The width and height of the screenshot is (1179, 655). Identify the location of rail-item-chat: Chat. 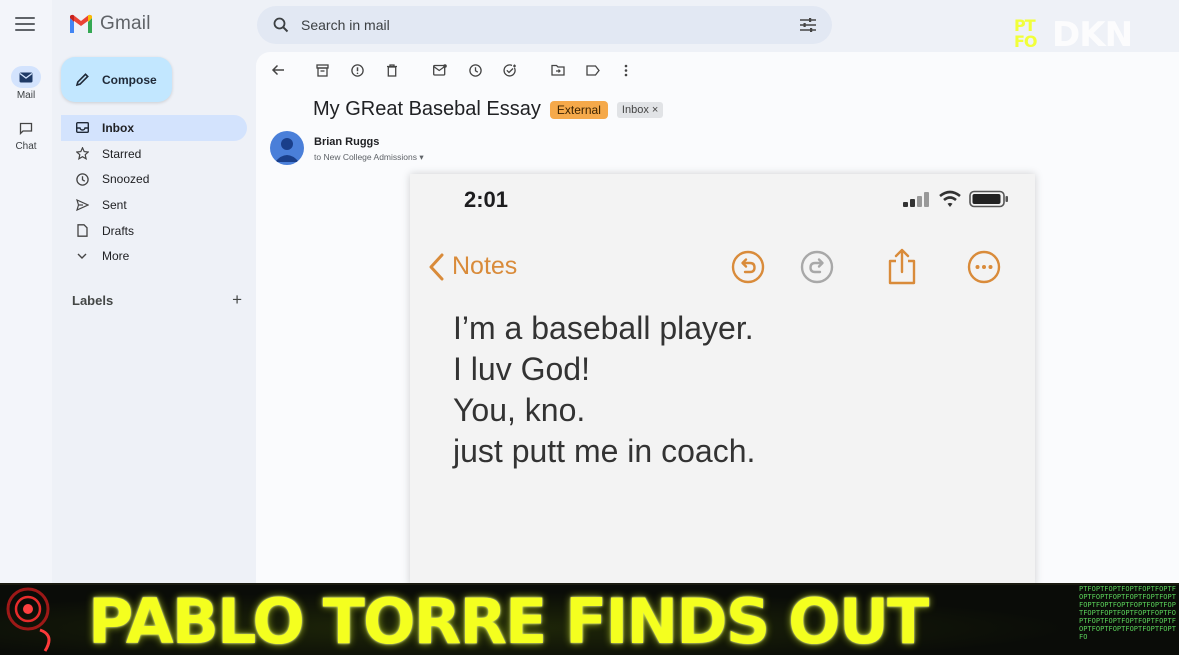
(26, 134).